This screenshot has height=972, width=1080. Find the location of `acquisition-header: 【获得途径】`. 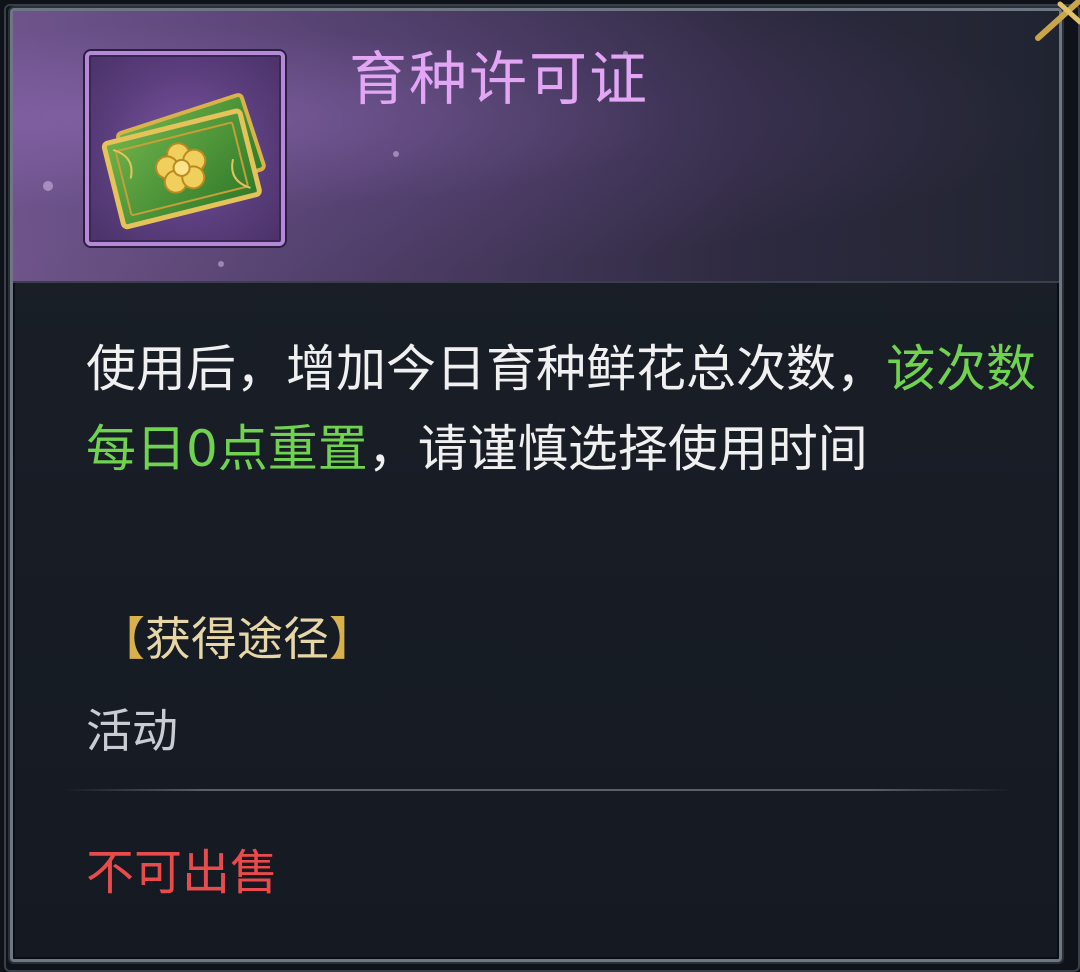

acquisition-header: 【获得途径】 is located at coordinates (237, 639).